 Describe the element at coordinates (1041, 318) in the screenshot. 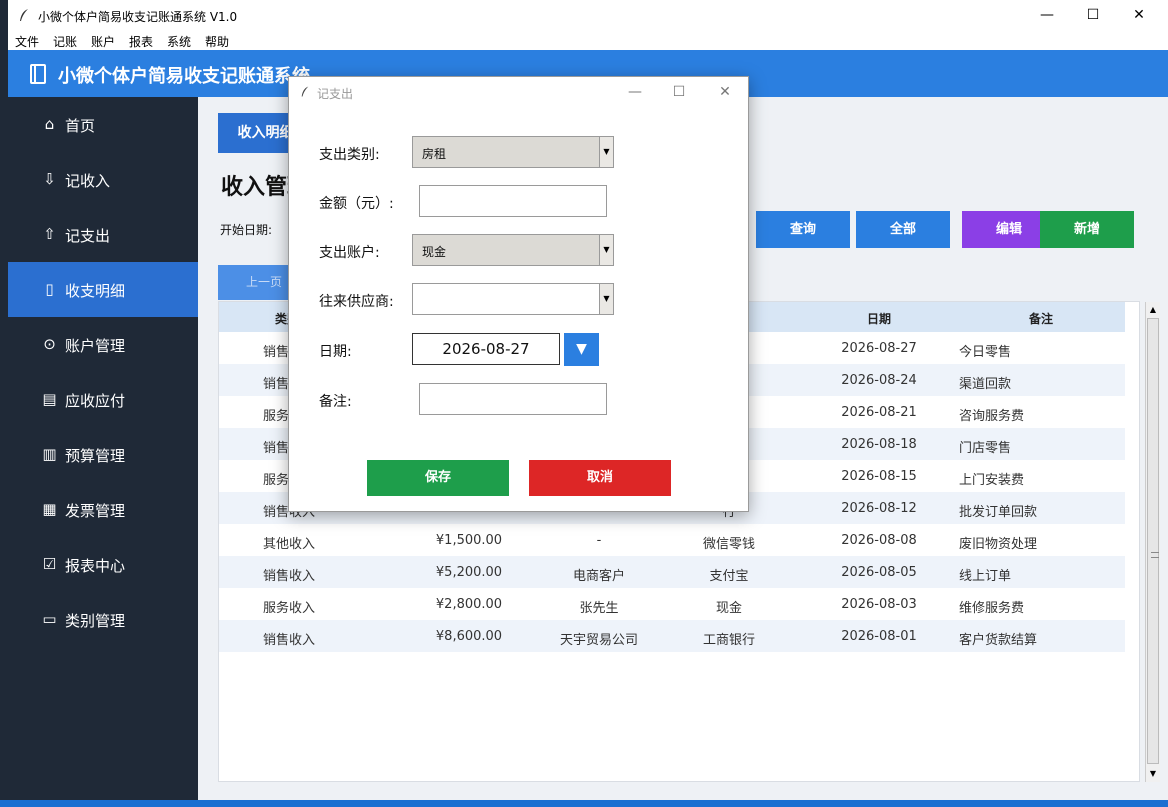

I see `column-header-note: 备注` at that location.